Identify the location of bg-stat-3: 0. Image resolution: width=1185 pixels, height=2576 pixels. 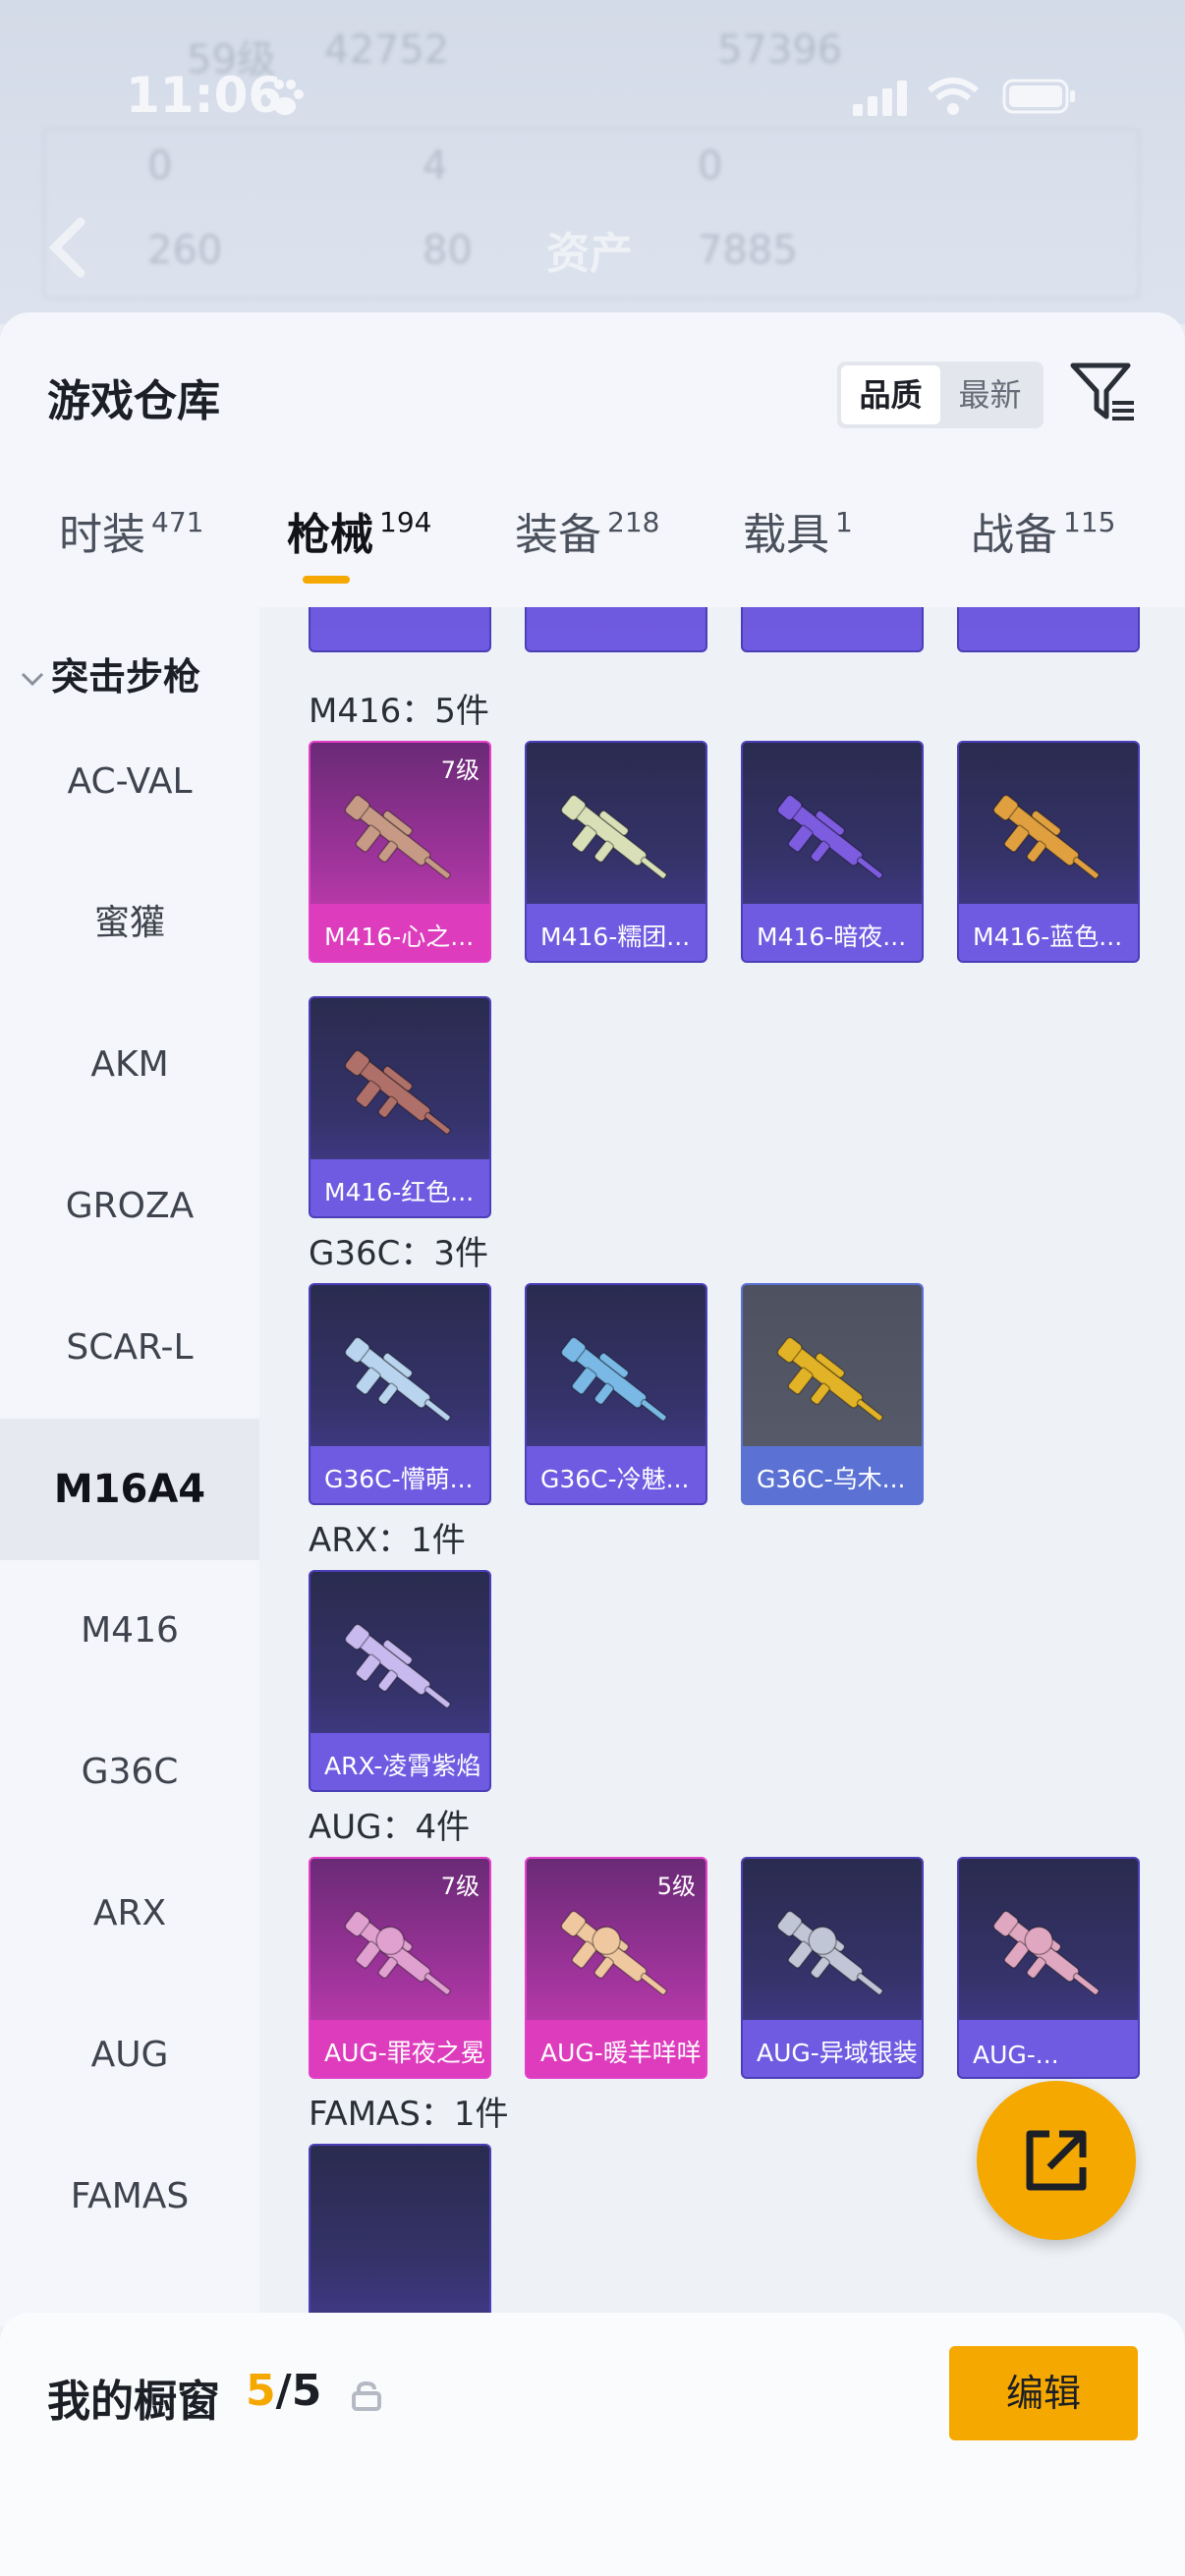
(711, 166).